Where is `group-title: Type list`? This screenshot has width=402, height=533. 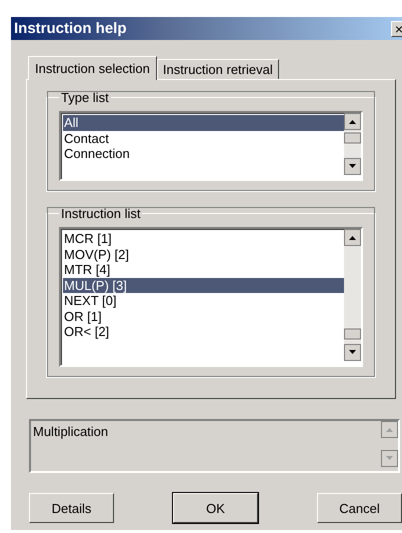 group-title: Type list is located at coordinates (85, 97).